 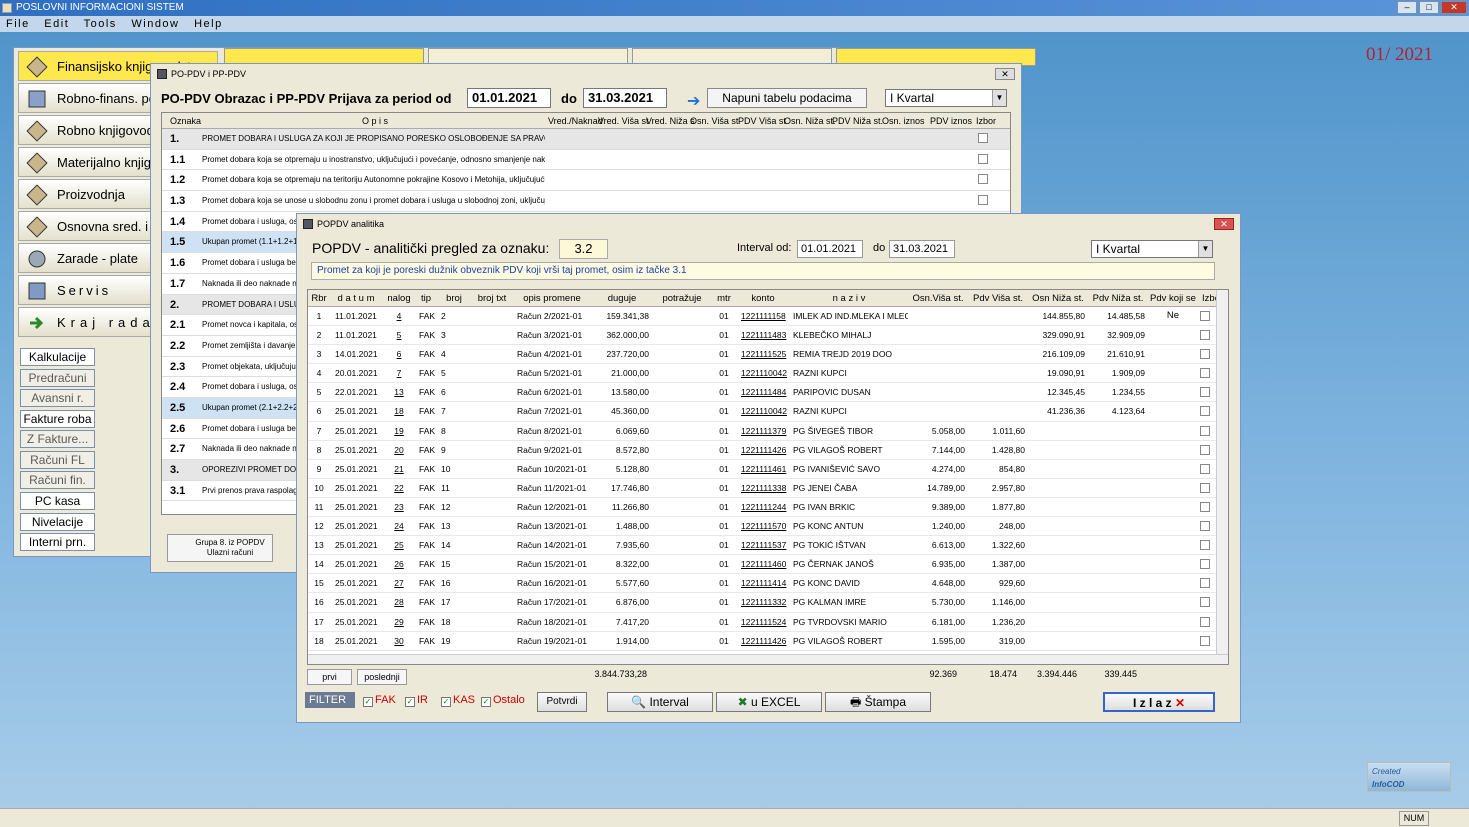 I want to click on grid-cell: 4, so click(x=399, y=316).